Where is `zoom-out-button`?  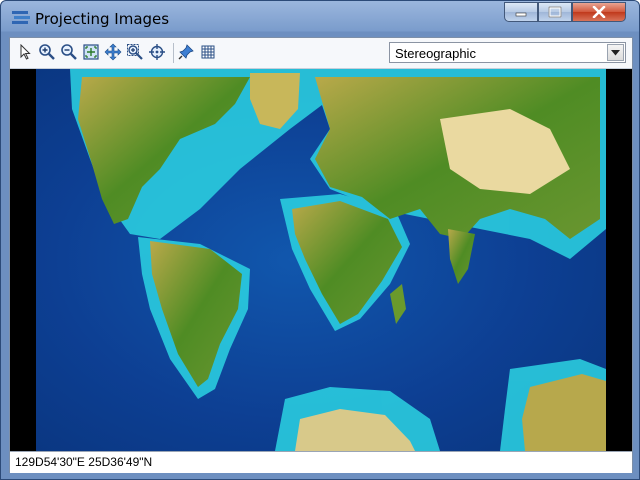
zoom-out-button is located at coordinates (69, 52).